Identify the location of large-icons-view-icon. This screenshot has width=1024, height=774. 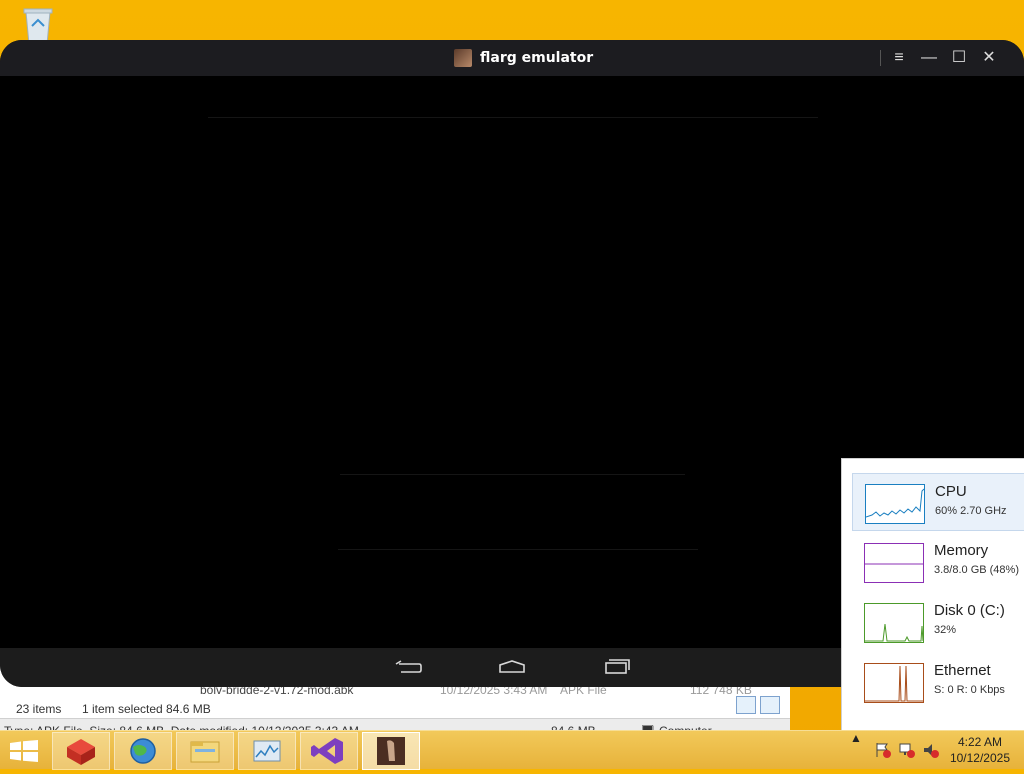
(770, 705).